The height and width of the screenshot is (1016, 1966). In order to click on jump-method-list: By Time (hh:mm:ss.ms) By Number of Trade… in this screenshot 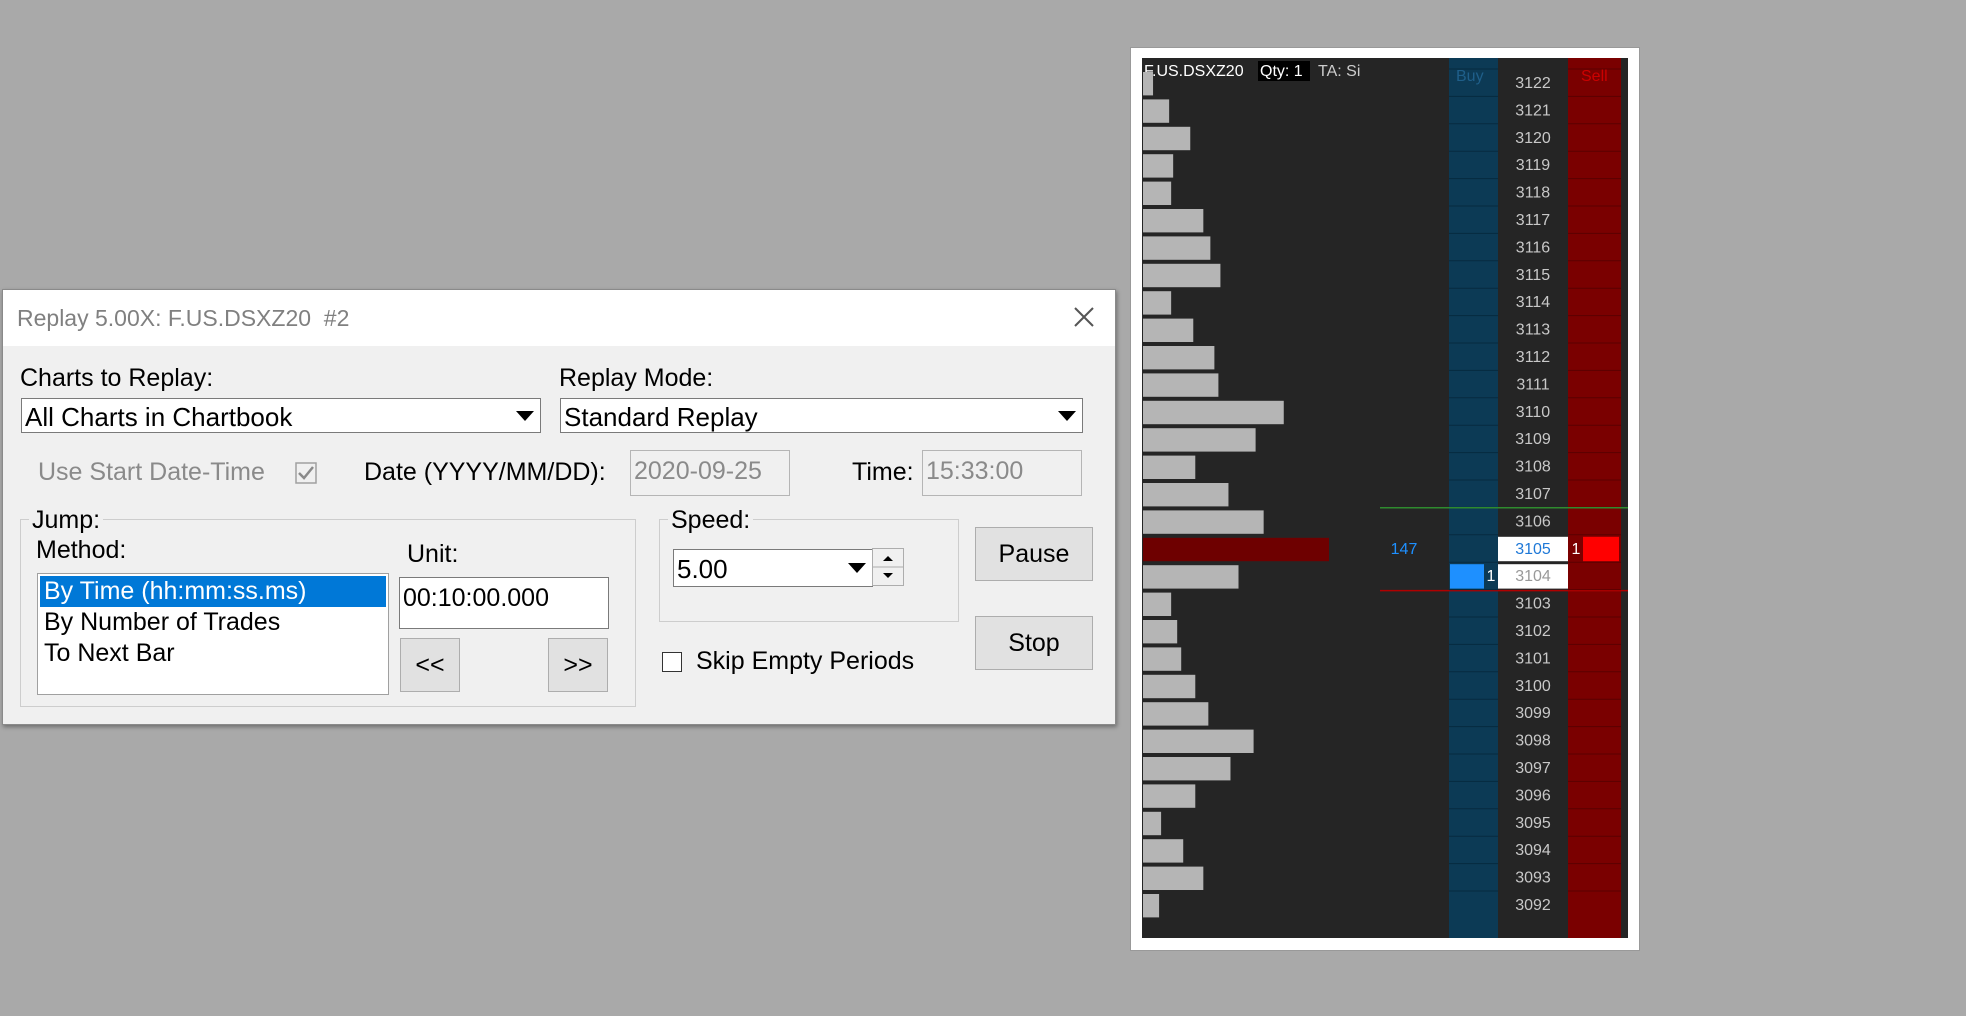, I will do `click(213, 634)`.